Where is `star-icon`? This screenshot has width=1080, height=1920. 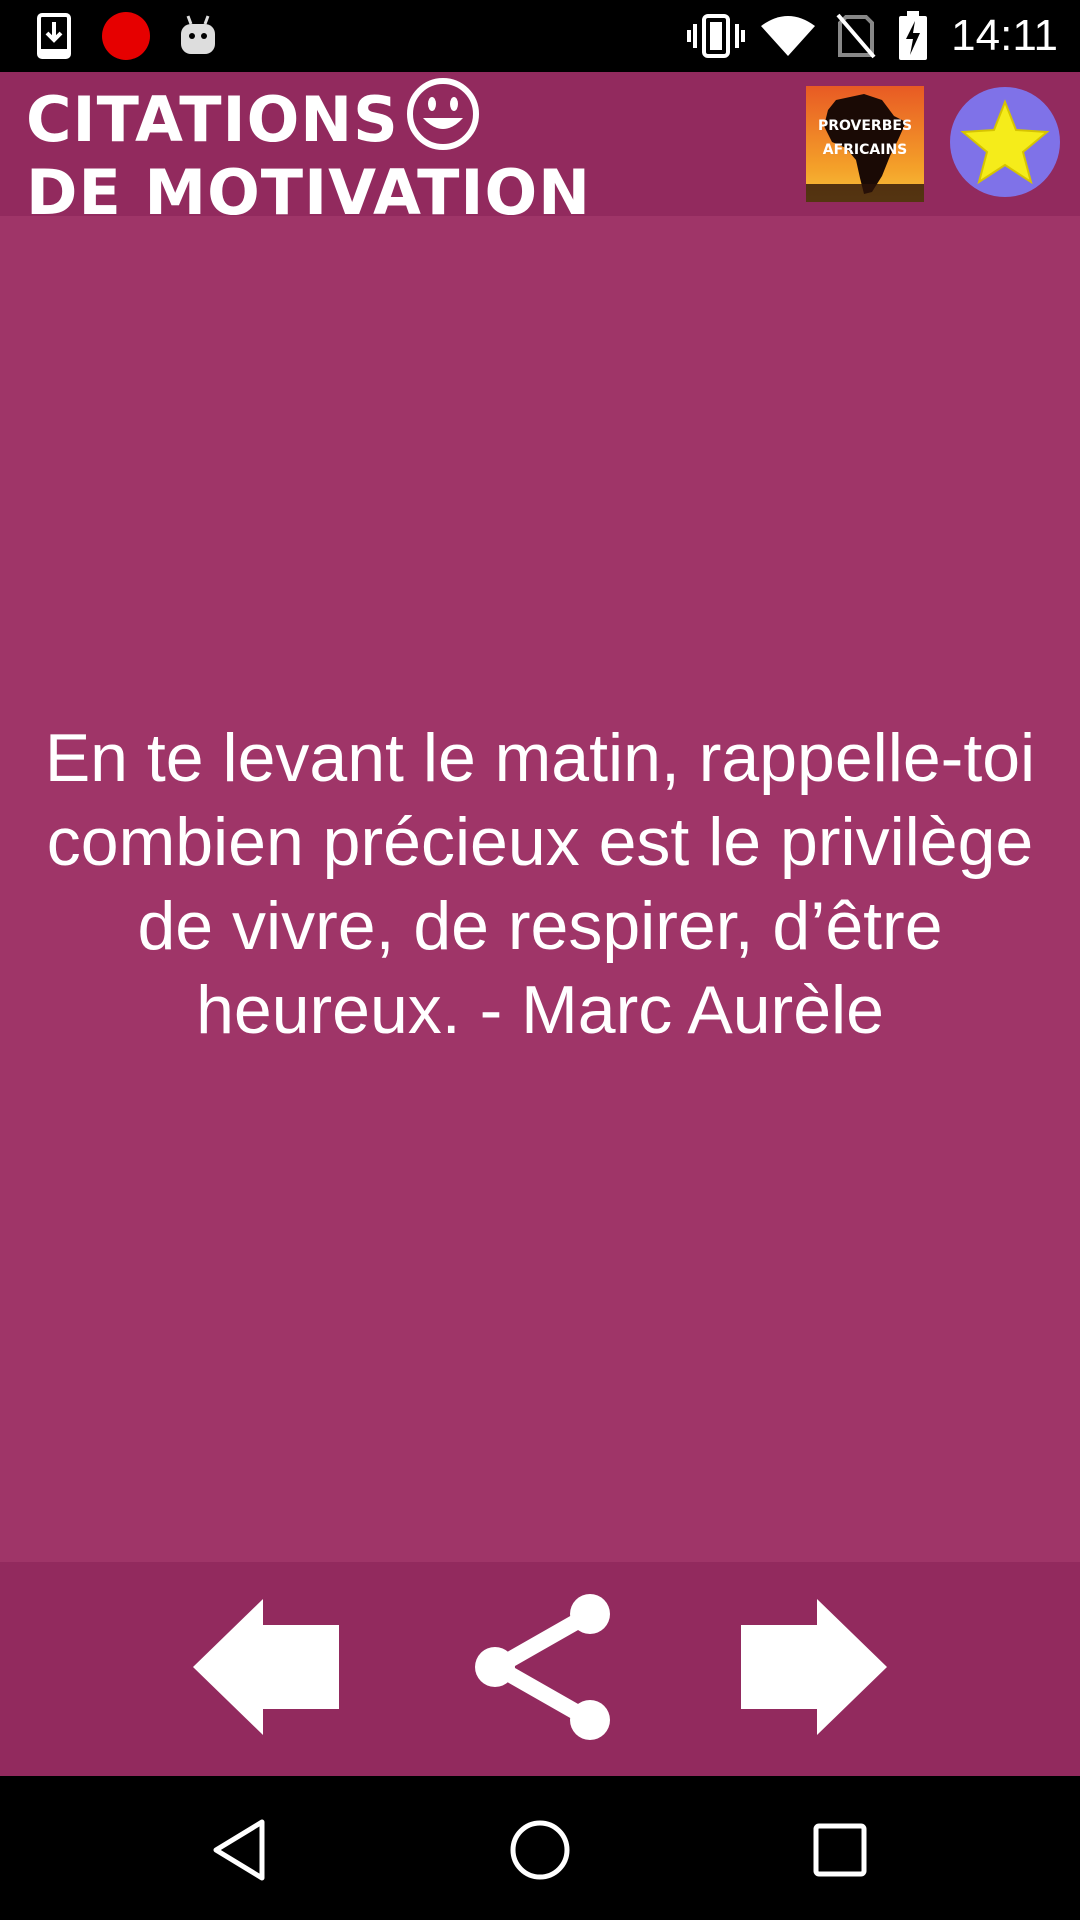 star-icon is located at coordinates (1005, 142).